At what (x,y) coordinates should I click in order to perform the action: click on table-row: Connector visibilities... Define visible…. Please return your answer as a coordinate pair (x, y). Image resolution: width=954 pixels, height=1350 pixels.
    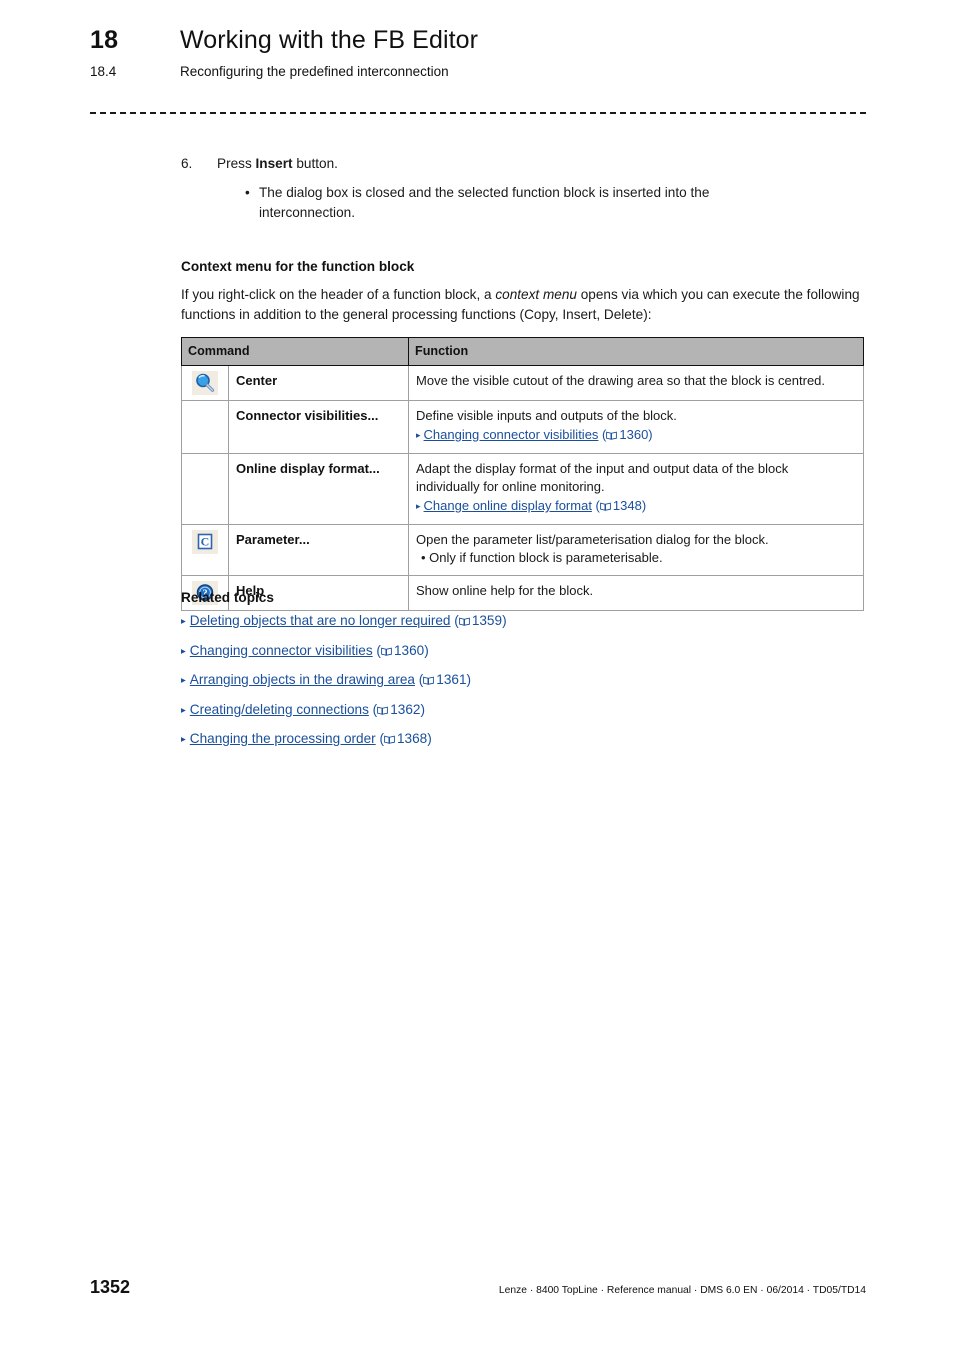
    Looking at the image, I should click on (523, 427).